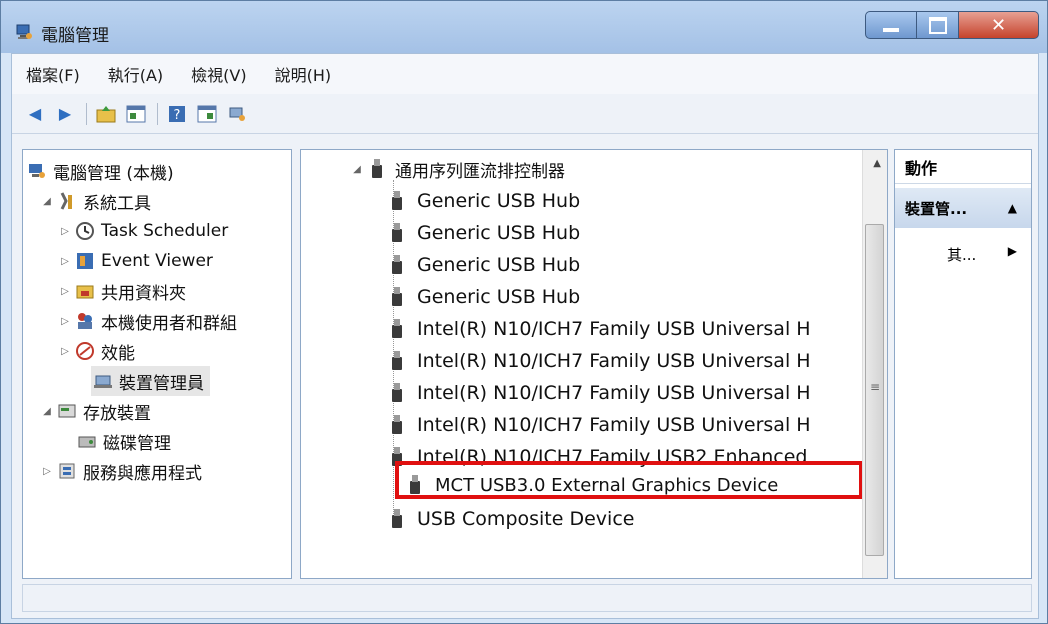 This screenshot has height=624, width=1048. I want to click on scroll-grip-icon: ≡, so click(874, 387).